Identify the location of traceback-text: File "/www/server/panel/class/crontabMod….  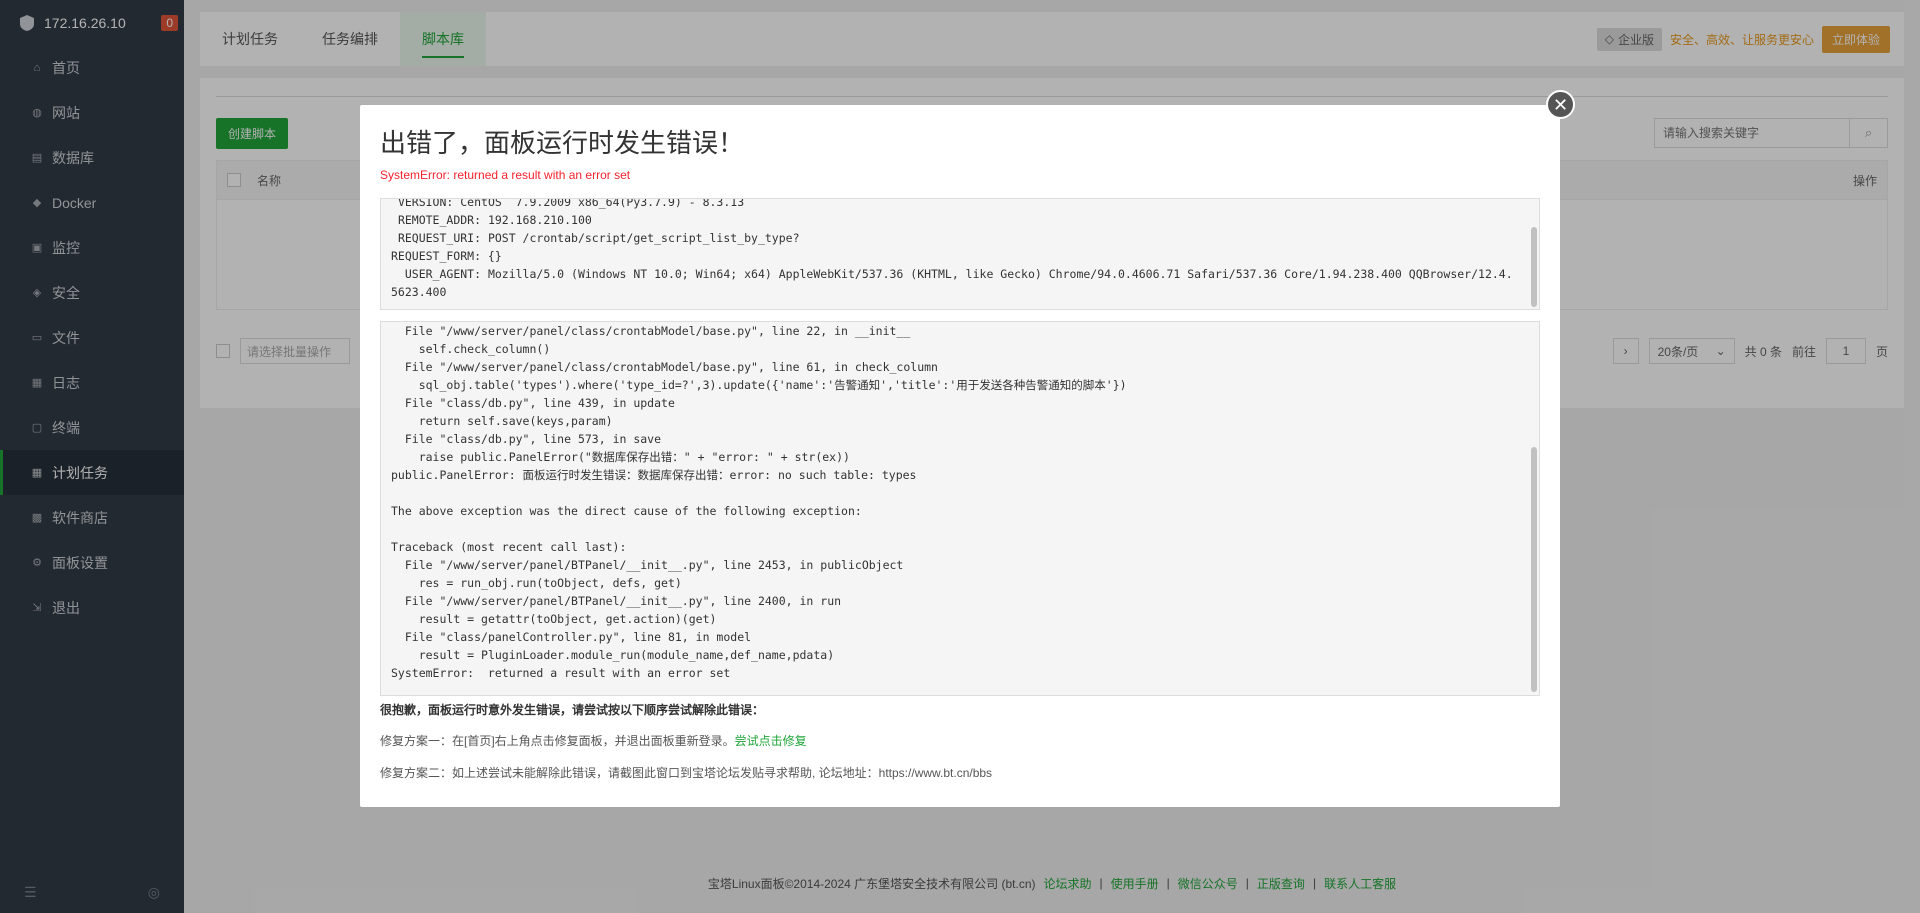
(759, 502).